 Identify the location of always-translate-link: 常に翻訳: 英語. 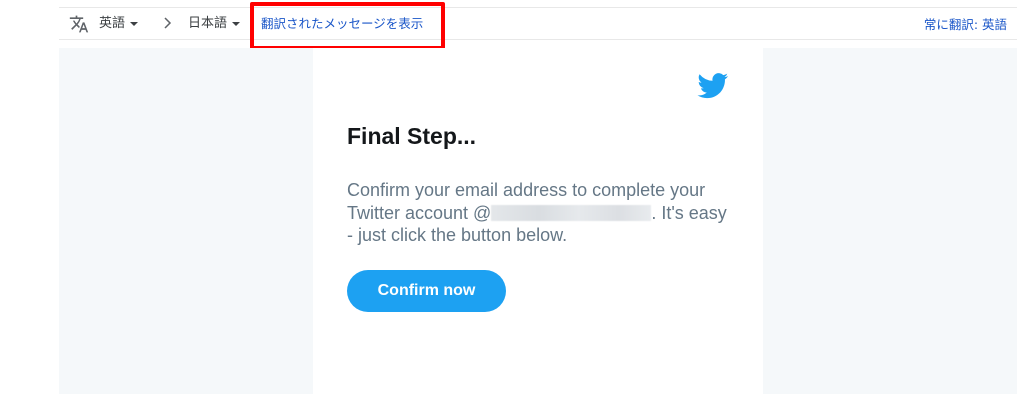
(965, 23).